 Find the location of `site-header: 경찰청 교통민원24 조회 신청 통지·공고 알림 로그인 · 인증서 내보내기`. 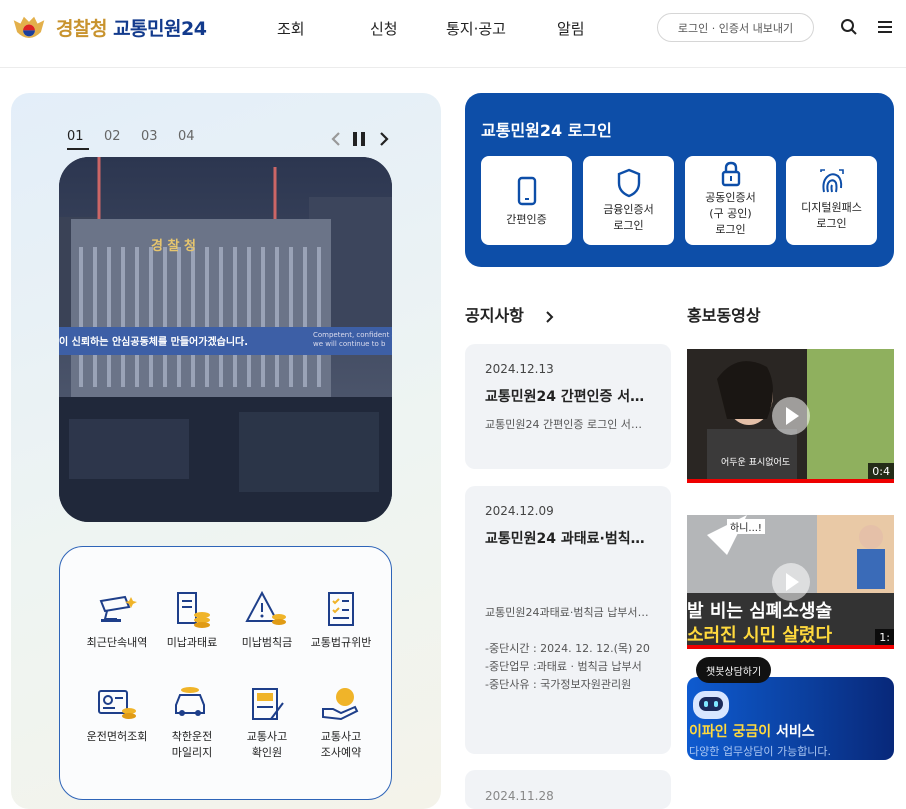

site-header: 경찰청 교통민원24 조회 신청 통지·공고 알림 로그인 · 인증서 내보내기 is located at coordinates (453, 34).